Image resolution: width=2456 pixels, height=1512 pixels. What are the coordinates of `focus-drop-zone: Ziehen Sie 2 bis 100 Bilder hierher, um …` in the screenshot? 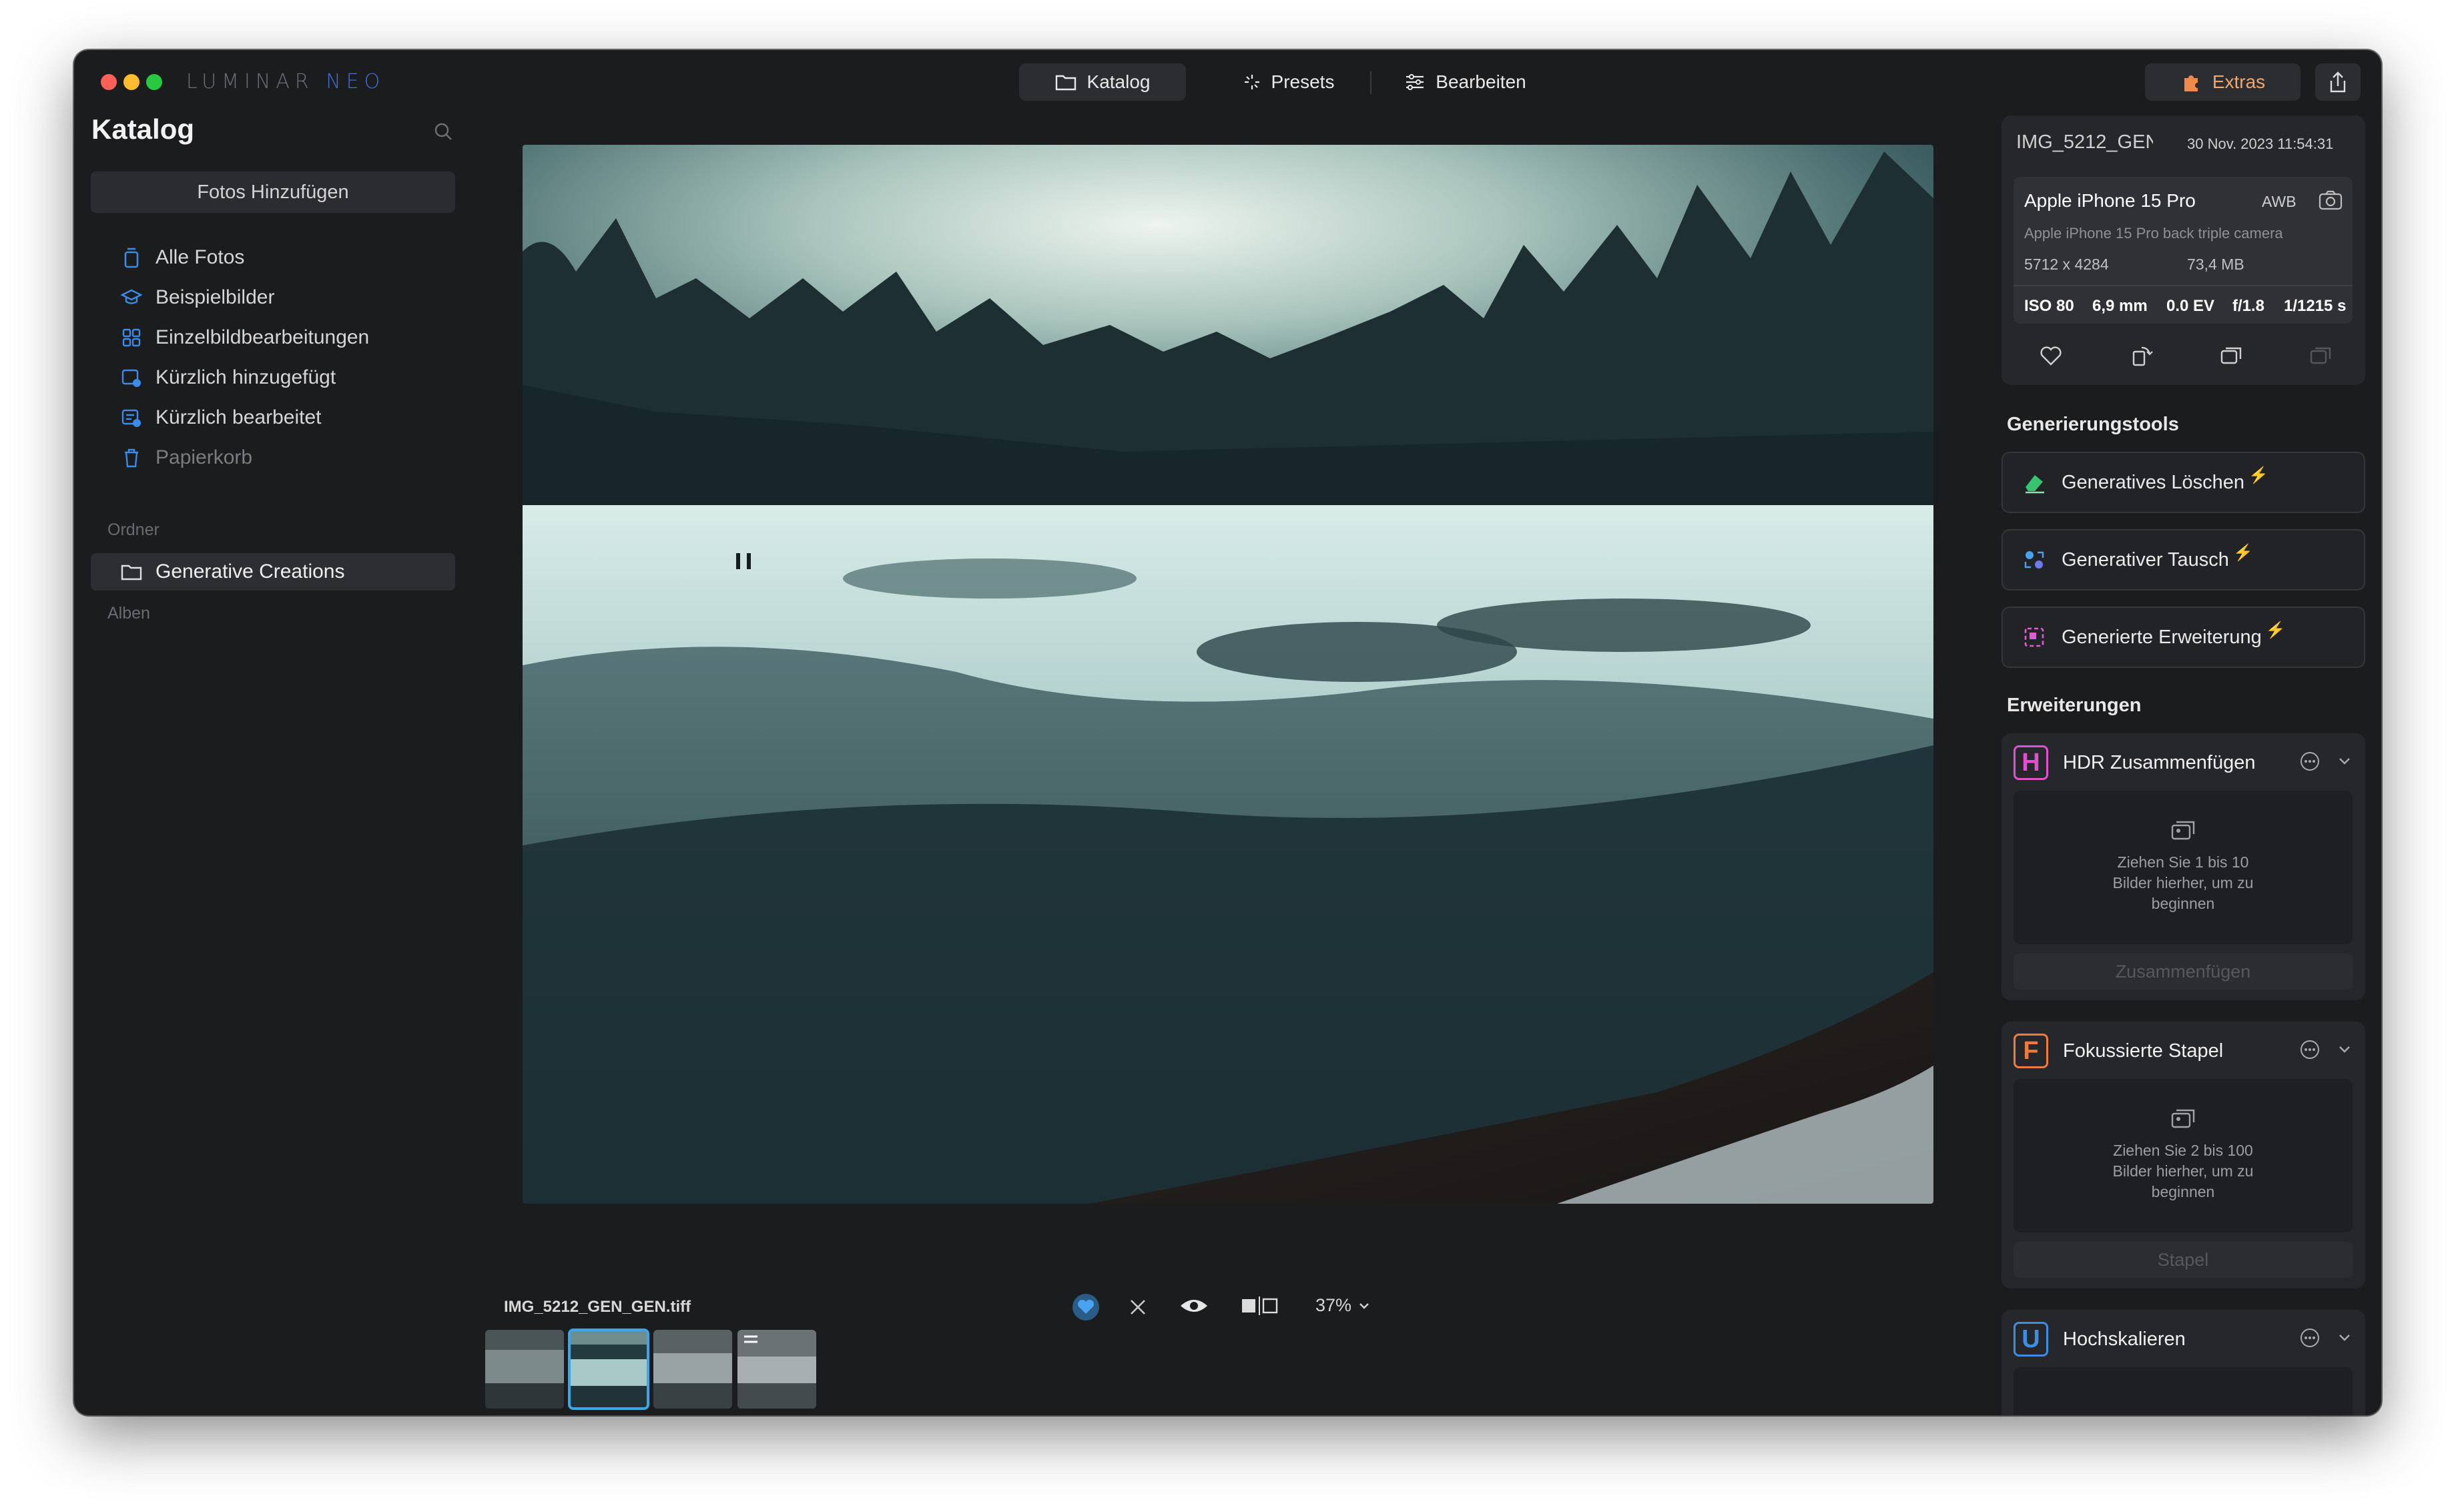 It's located at (2183, 1155).